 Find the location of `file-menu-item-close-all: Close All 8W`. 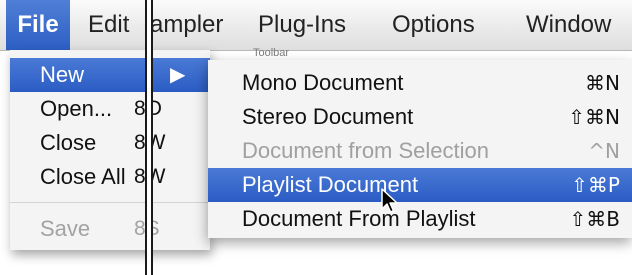

file-menu-item-close-all: Close All 8W is located at coordinates (110, 177).